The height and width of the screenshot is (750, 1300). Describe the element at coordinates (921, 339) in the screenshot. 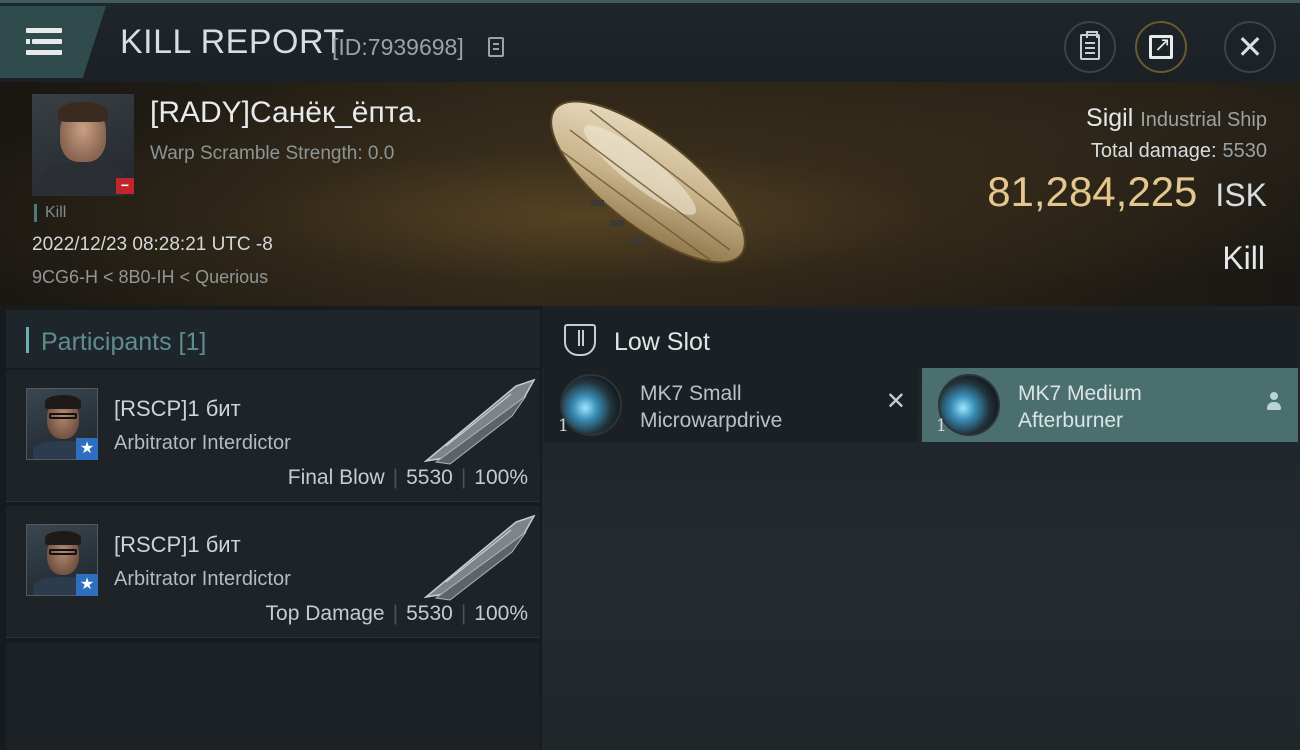

I see `slot-header: Low Slot` at that location.